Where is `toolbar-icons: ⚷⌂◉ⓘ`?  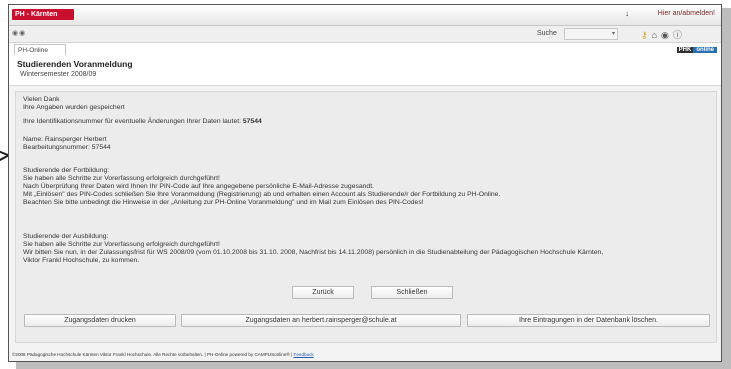
toolbar-icons: ⚷⌂◉ⓘ is located at coordinates (663, 34).